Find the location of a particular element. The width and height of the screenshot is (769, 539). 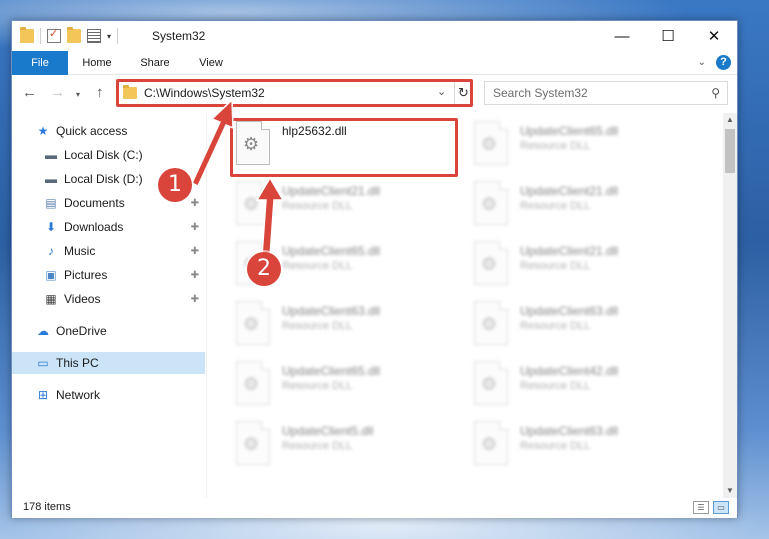

customize-toolbar-dropdown-icon: ▾ is located at coordinates (109, 36).